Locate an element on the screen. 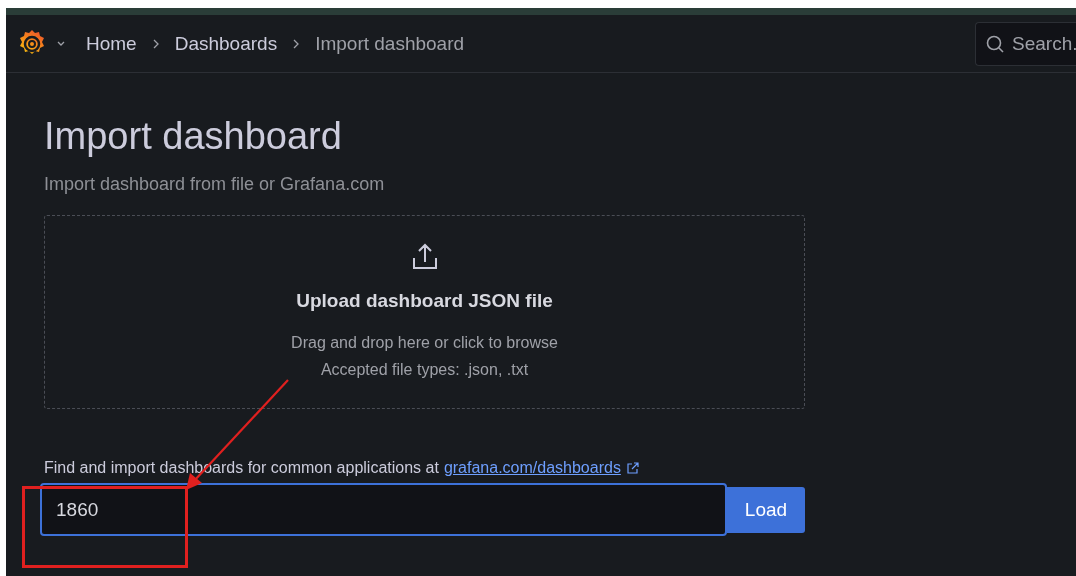  breadcrumb-link: Dashboards is located at coordinates (226, 43).